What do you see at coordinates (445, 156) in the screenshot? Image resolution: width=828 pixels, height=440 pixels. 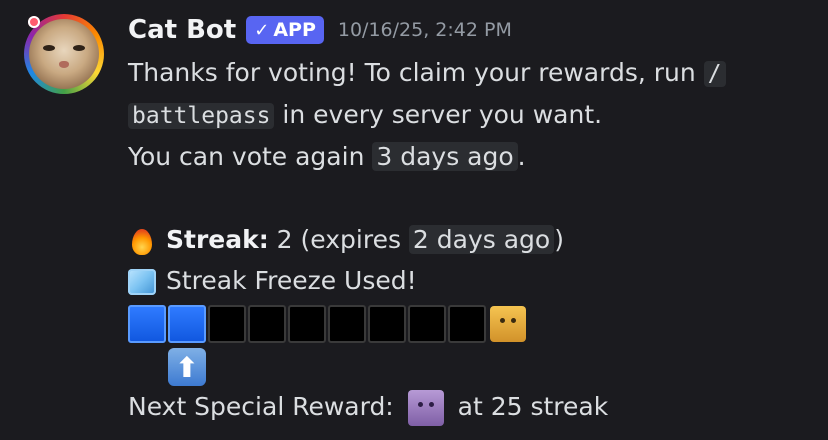 I see `vote-again-timestamp: 3 days ago` at bounding box center [445, 156].